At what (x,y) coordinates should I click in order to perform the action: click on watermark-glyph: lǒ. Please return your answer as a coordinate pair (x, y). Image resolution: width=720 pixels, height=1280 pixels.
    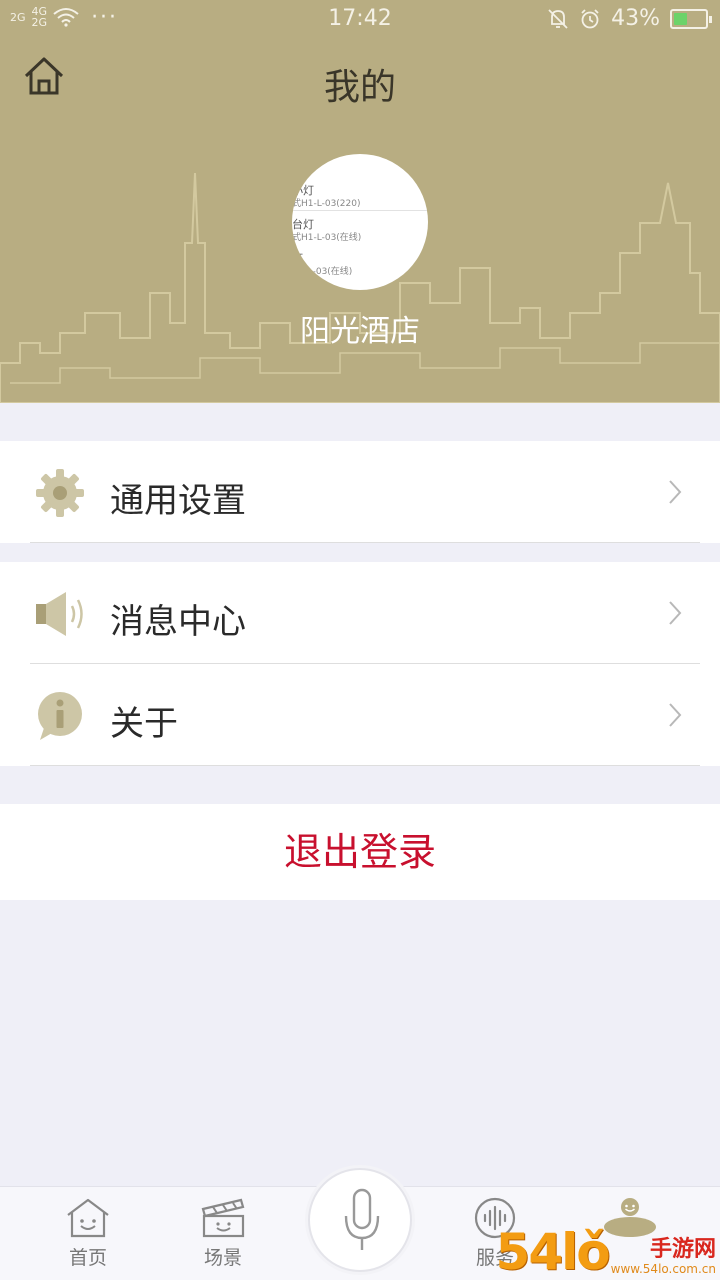
    Looking at the image, I should click on (585, 1251).